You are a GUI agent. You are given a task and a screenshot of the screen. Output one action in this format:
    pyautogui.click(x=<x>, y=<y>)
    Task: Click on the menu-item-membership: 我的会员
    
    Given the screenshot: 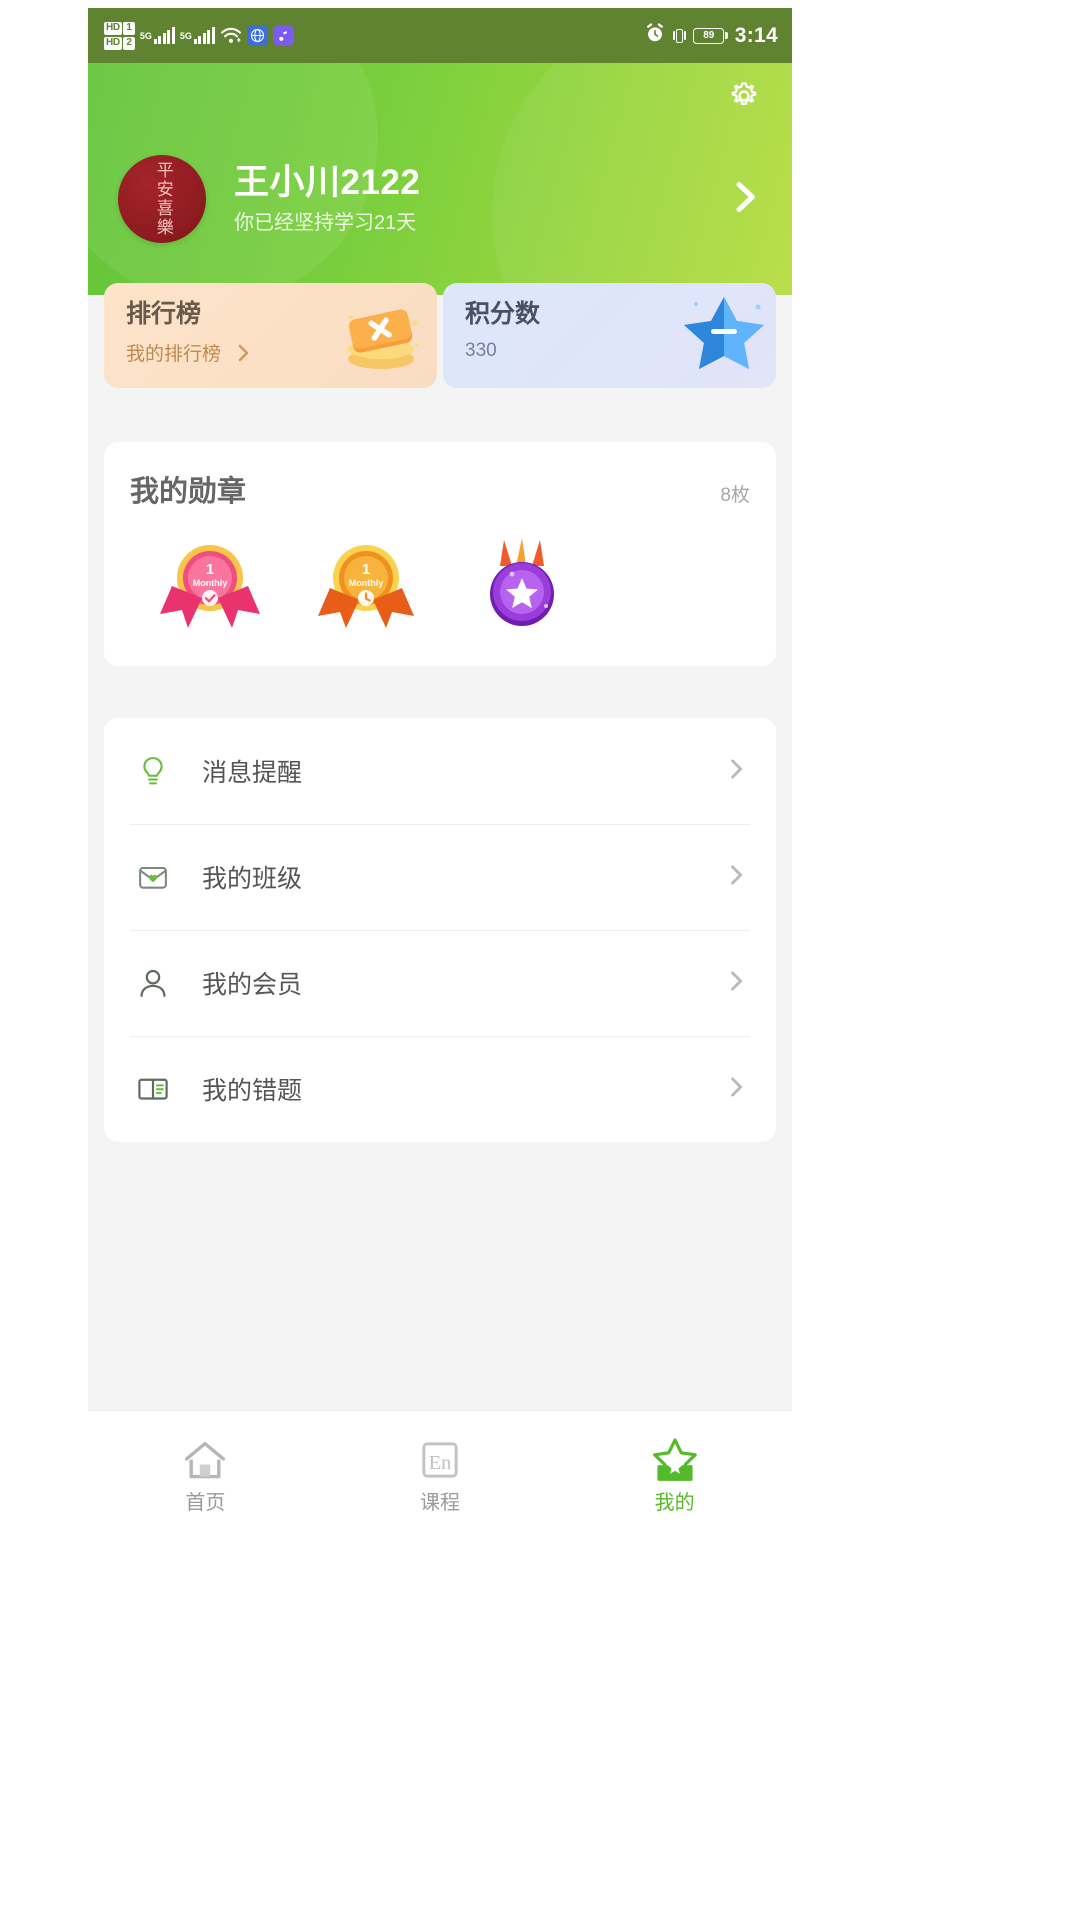 What is the action you would take?
    pyautogui.click(x=440, y=983)
    